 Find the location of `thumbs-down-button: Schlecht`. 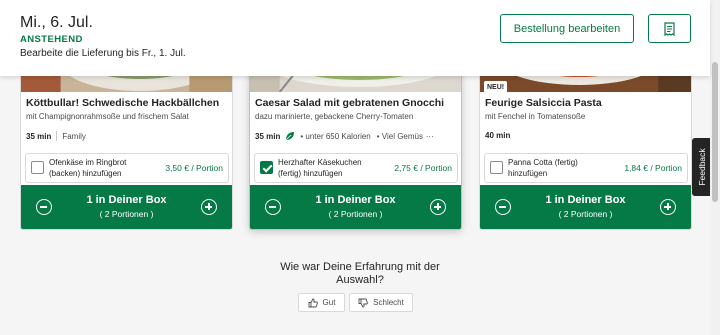

thumbs-down-button: Schlecht is located at coordinates (381, 302).